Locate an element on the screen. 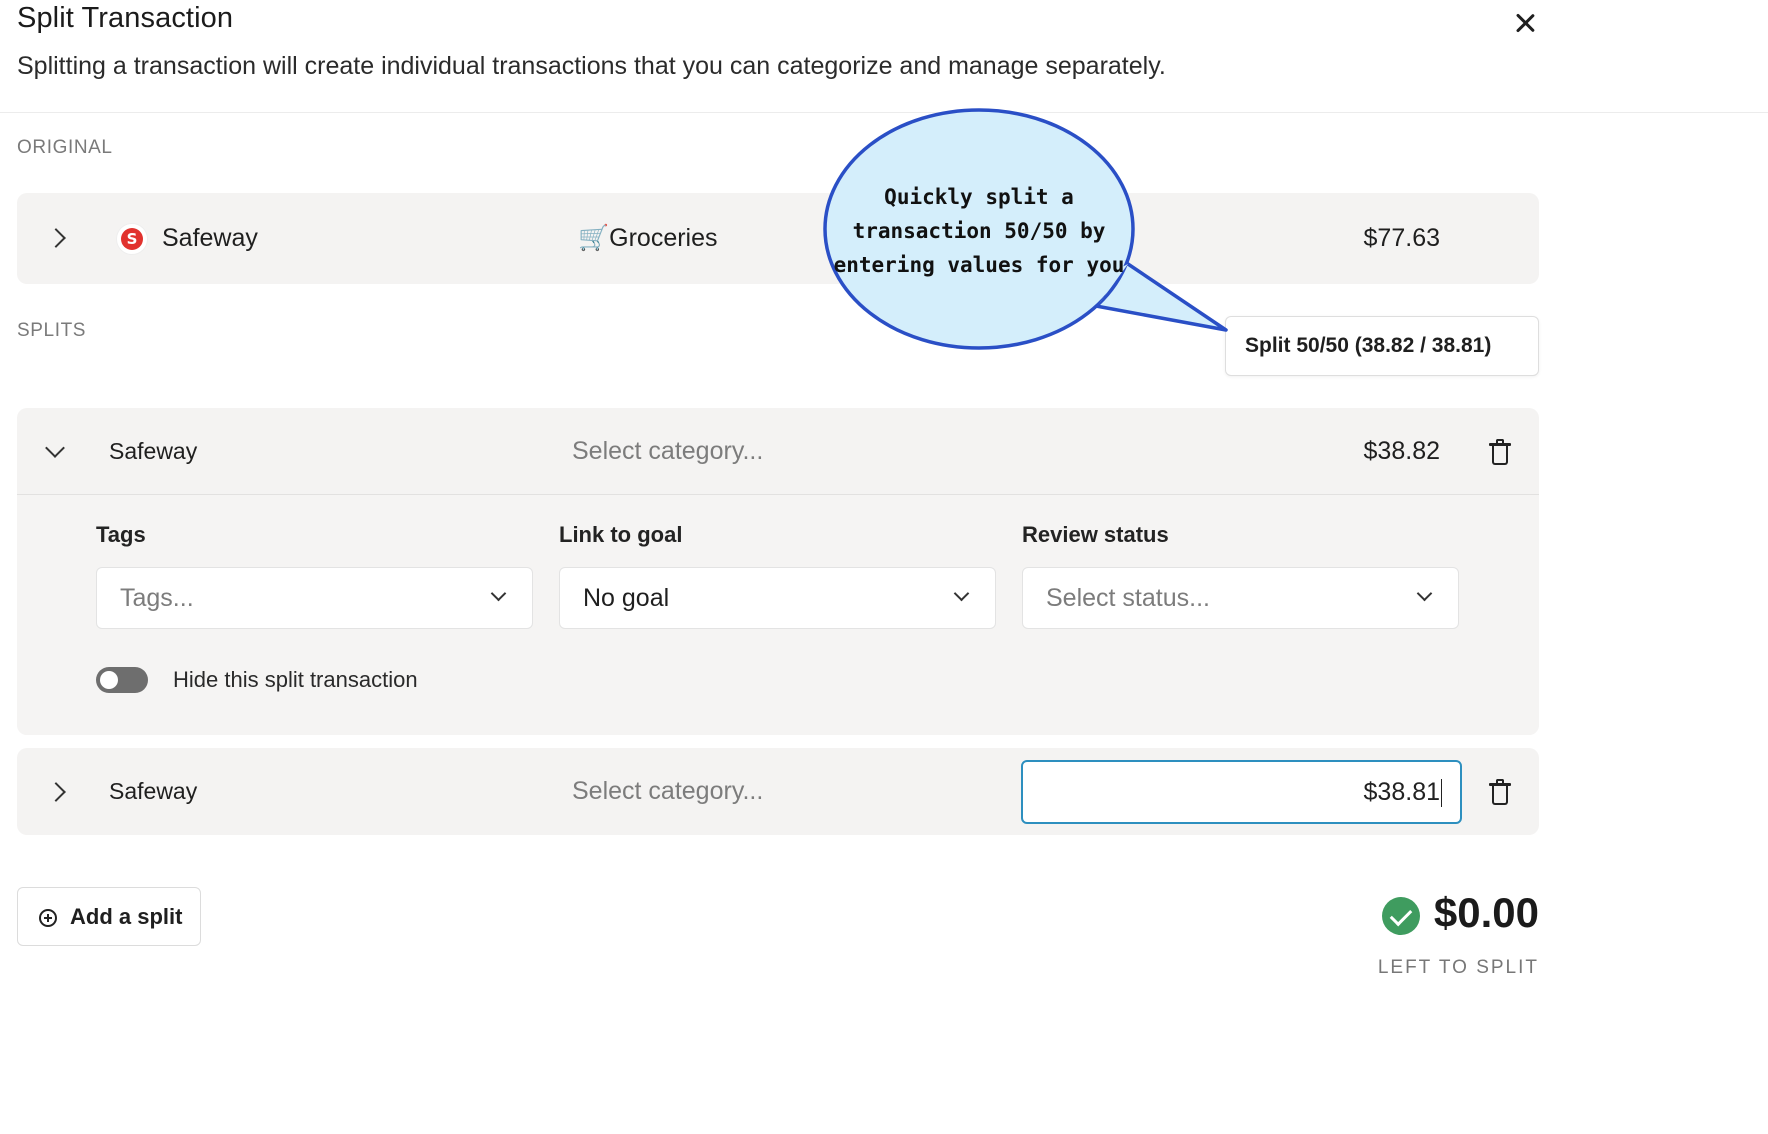  callout-line-2: transaction 50/50 by is located at coordinates (979, 231).